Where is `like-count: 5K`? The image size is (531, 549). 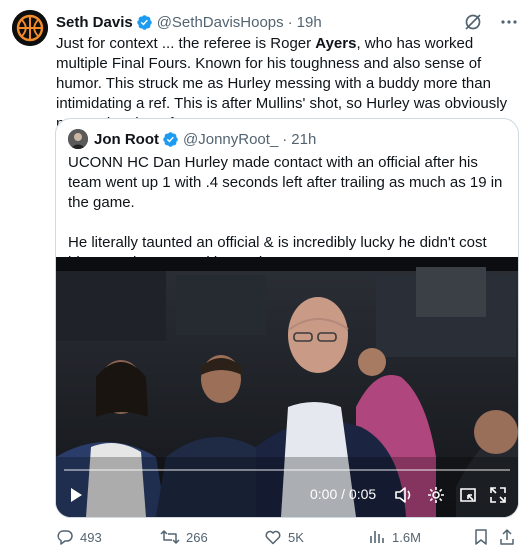
like-count: 5K is located at coordinates (296, 537).